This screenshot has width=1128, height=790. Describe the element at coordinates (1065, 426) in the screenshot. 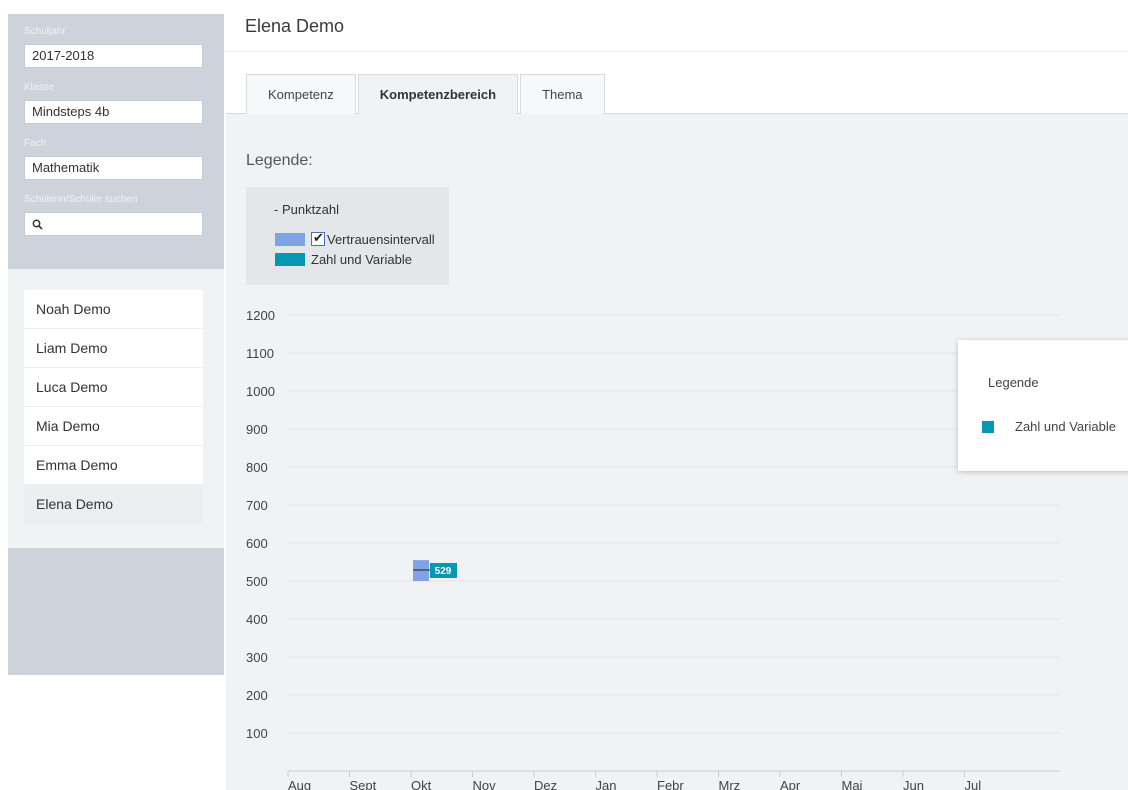

I see `chart-legend-item: Zahl und Variable` at that location.